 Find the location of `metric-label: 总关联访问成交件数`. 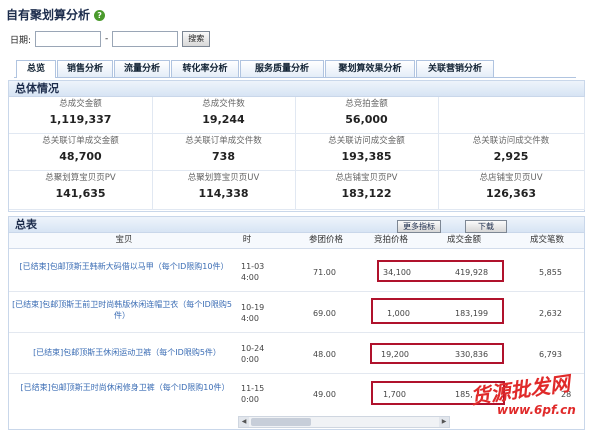

metric-label: 总关联访问成交件数 is located at coordinates (511, 141).